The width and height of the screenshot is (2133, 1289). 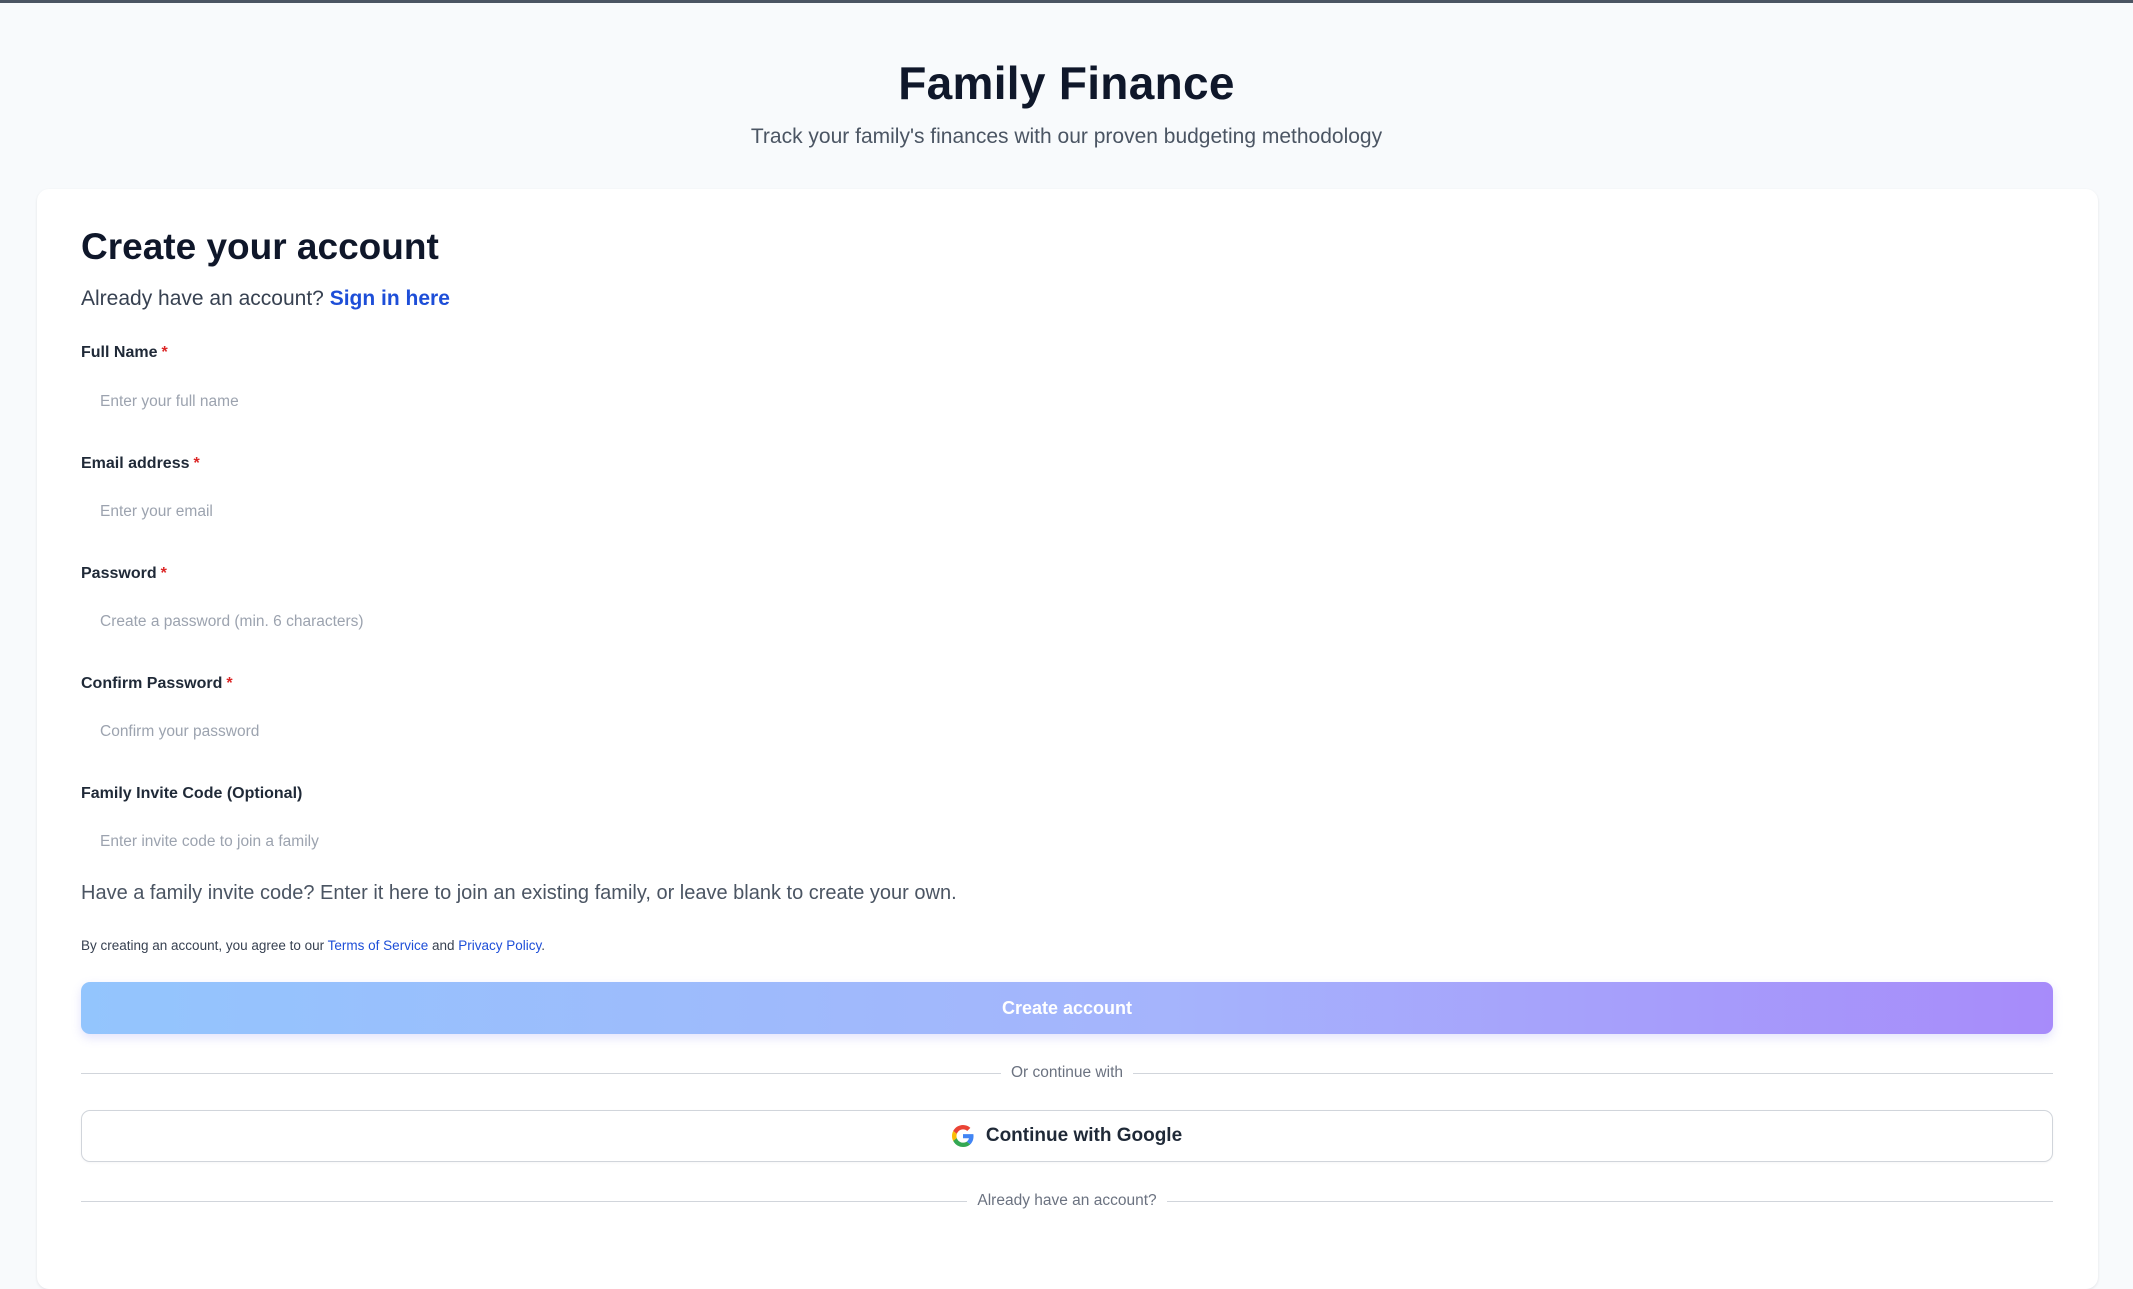 I want to click on signin-link: Sign in here, so click(x=390, y=298).